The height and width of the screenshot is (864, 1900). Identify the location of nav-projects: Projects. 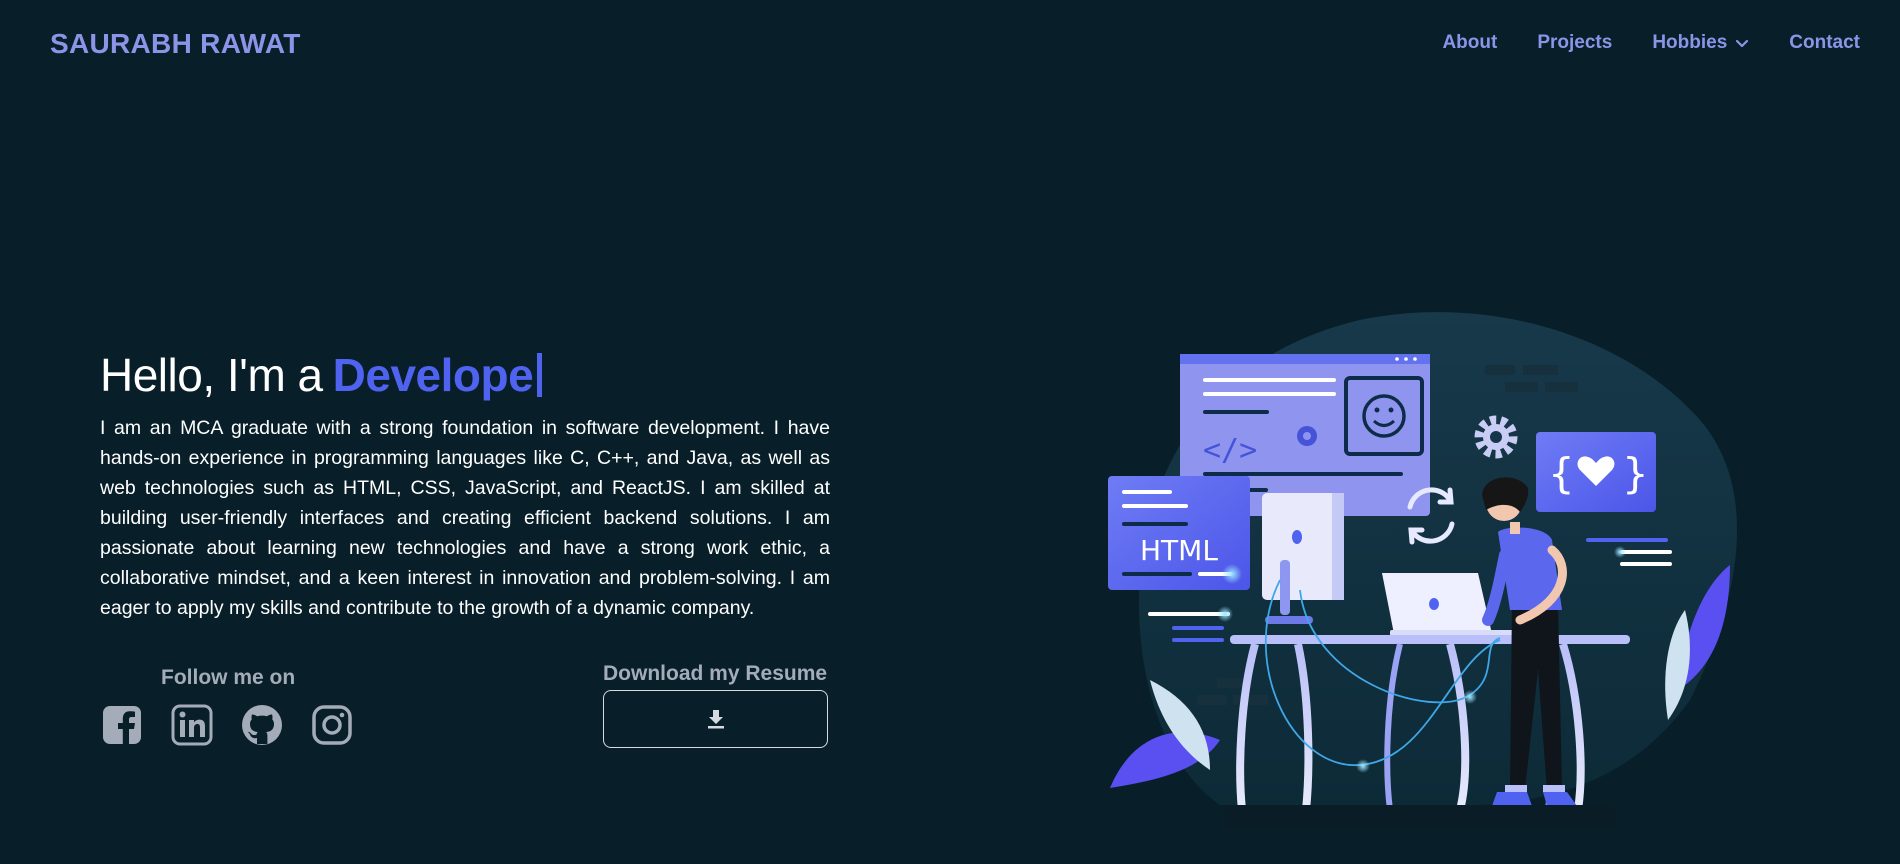
(1574, 43).